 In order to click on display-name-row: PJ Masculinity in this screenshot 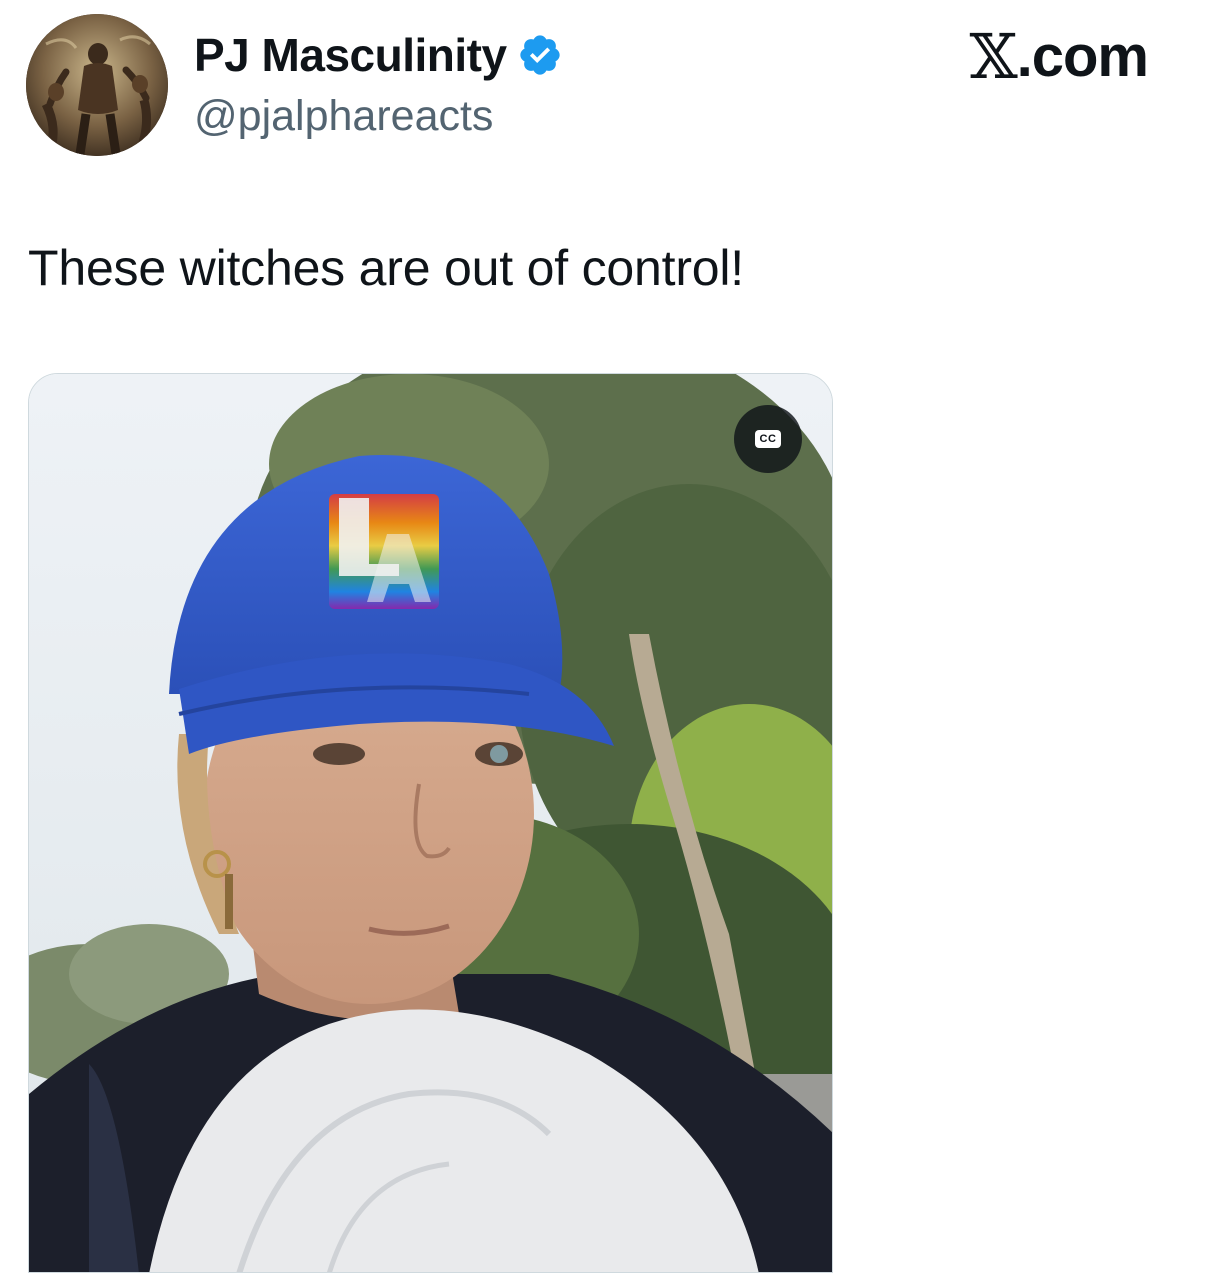, I will do `click(378, 55)`.